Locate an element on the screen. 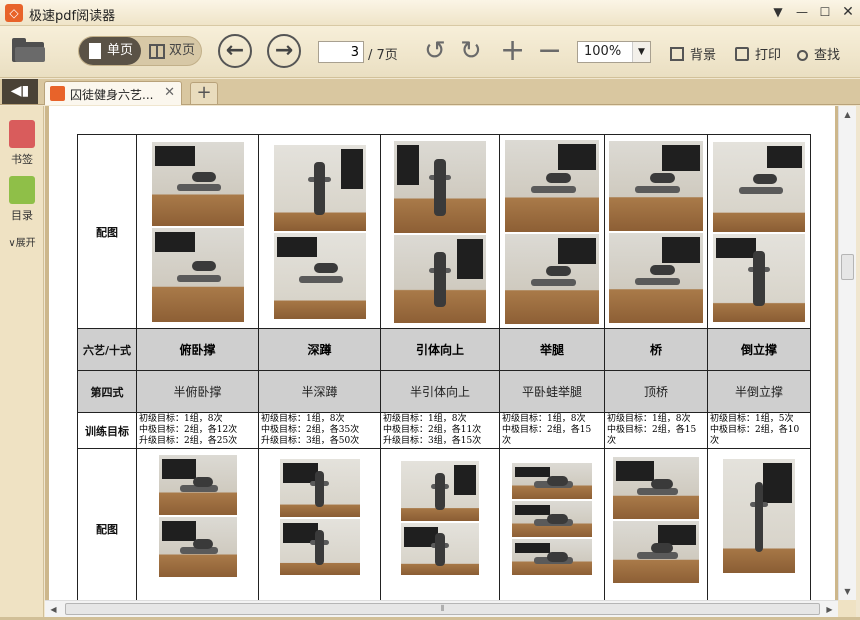 This screenshot has width=860, height=620. zoom-in-icon: + is located at coordinates (512, 51).